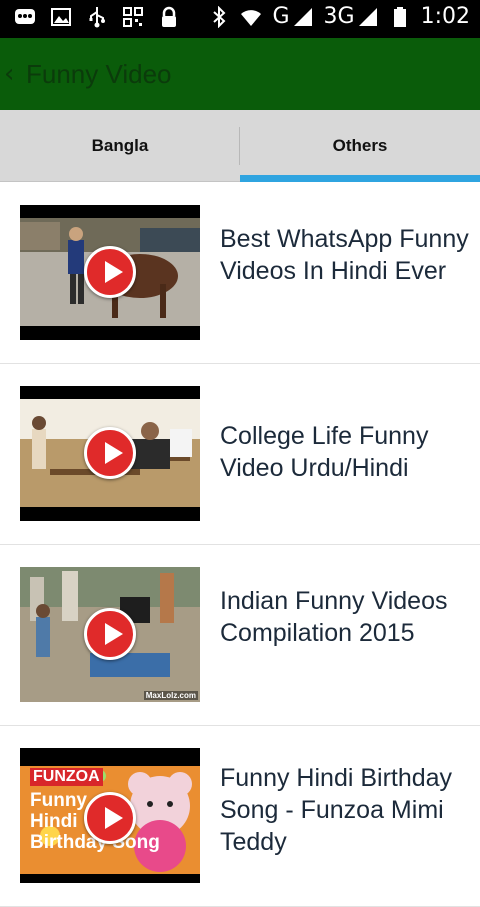 This screenshot has width=480, height=907. Describe the element at coordinates (360, 145) in the screenshot. I see `tab-others: Others` at that location.